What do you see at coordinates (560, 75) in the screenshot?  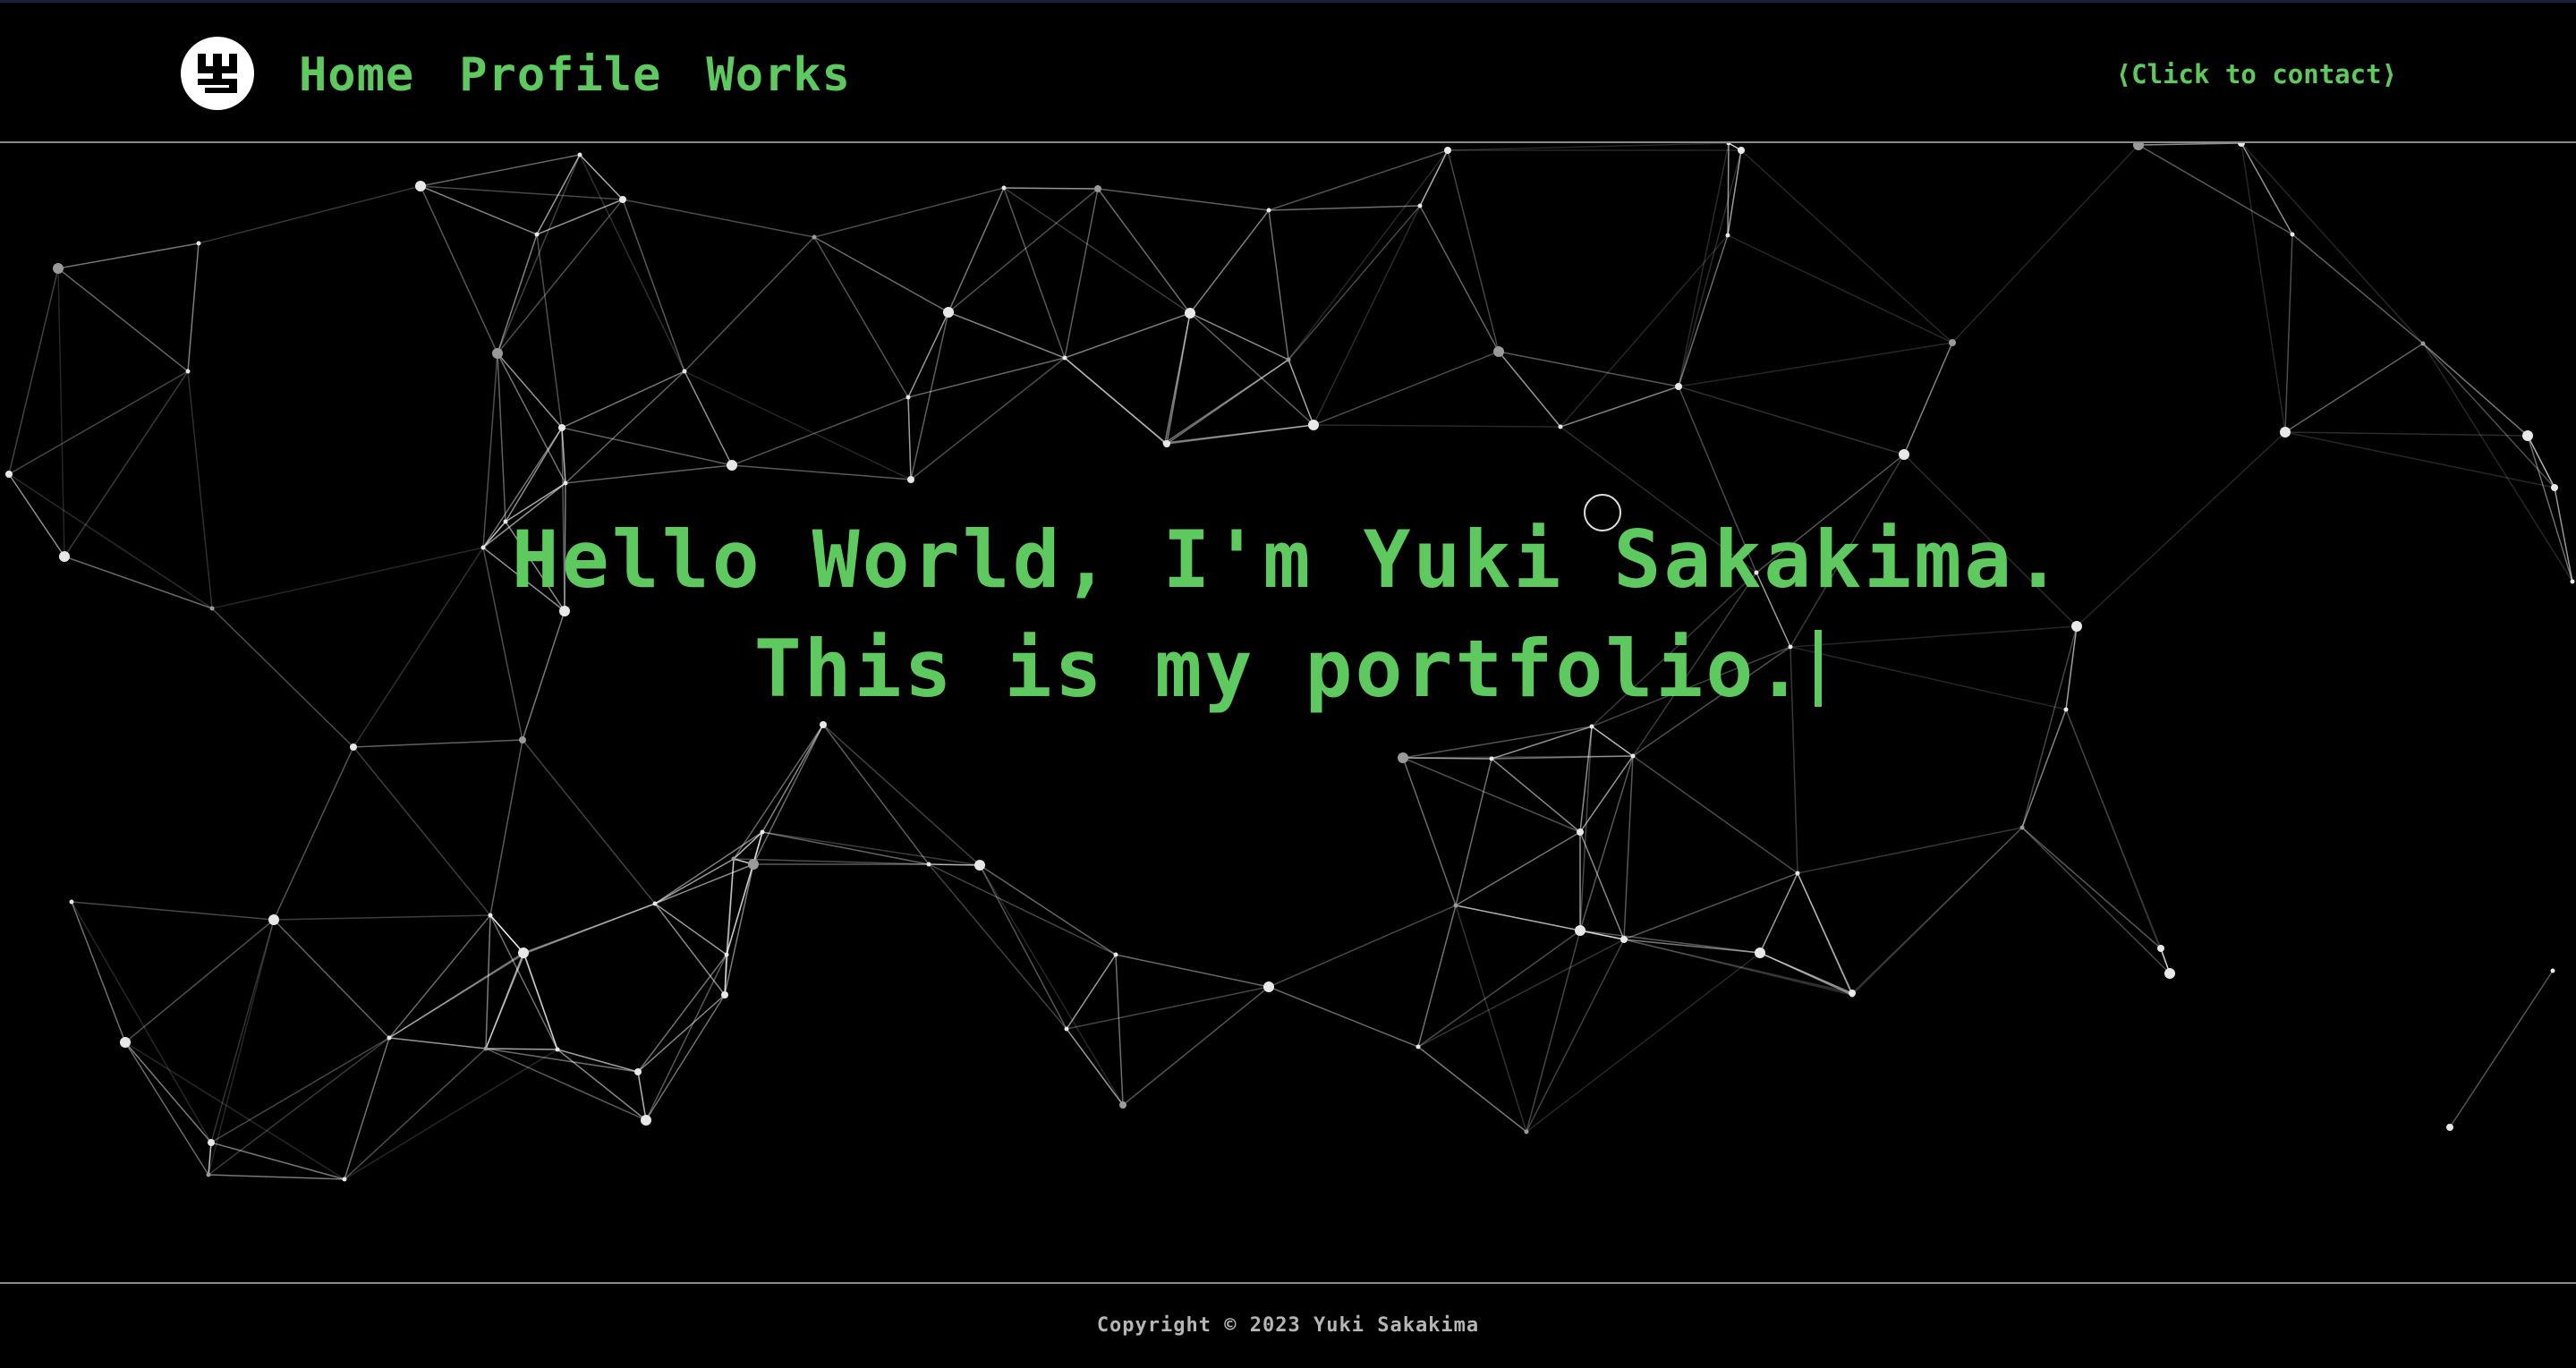 I see `nav-profile: Profile` at bounding box center [560, 75].